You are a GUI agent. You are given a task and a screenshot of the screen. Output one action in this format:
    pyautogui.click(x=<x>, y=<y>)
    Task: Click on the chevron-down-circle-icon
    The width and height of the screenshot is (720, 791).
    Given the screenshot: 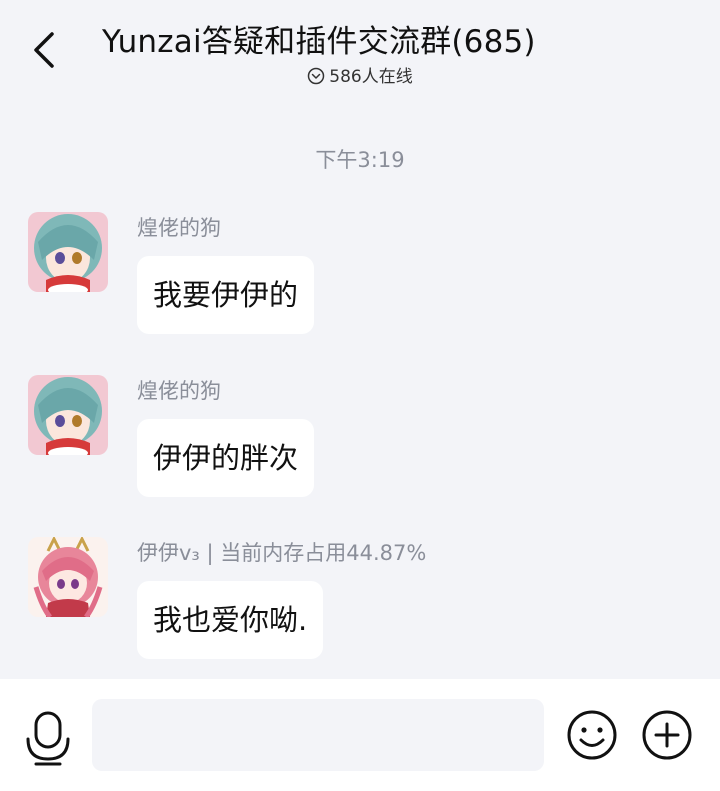 What is the action you would take?
    pyautogui.click(x=316, y=76)
    